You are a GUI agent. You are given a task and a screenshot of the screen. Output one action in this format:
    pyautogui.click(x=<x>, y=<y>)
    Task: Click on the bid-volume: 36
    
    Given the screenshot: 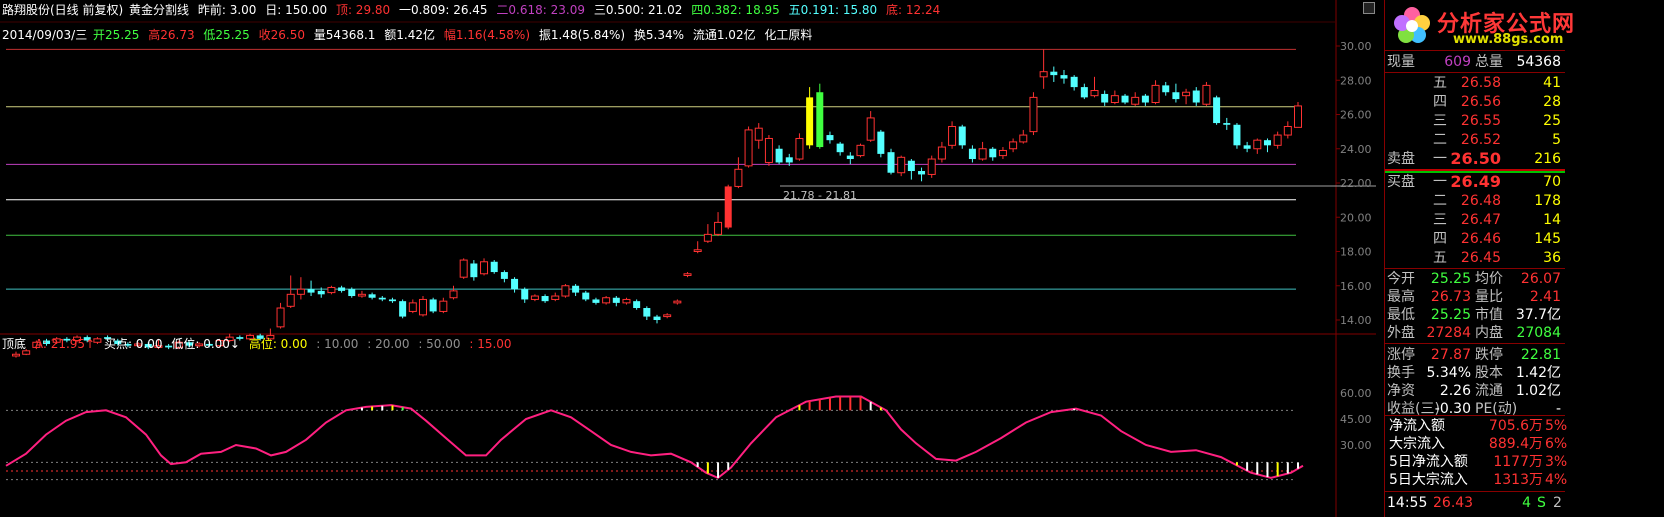 What is the action you would take?
    pyautogui.click(x=1552, y=258)
    